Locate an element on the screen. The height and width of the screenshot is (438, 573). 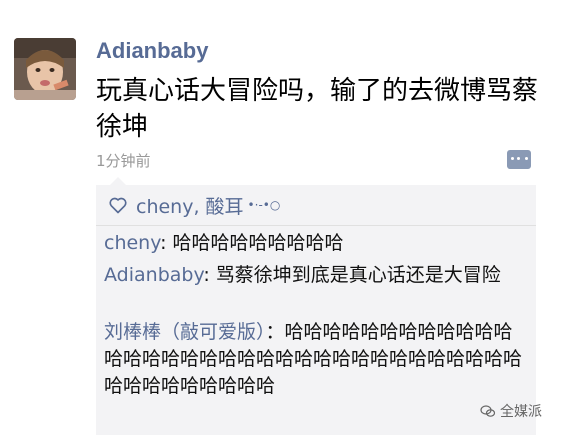
post-username: Adianbaby is located at coordinates (152, 51).